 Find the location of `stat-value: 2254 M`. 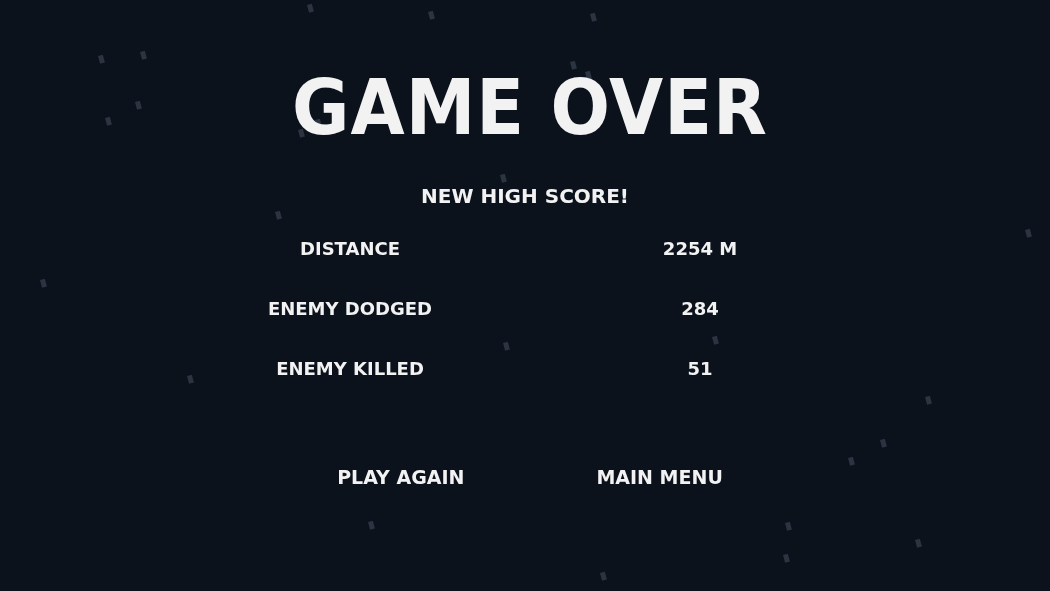

stat-value: 2254 M is located at coordinates (700, 249).